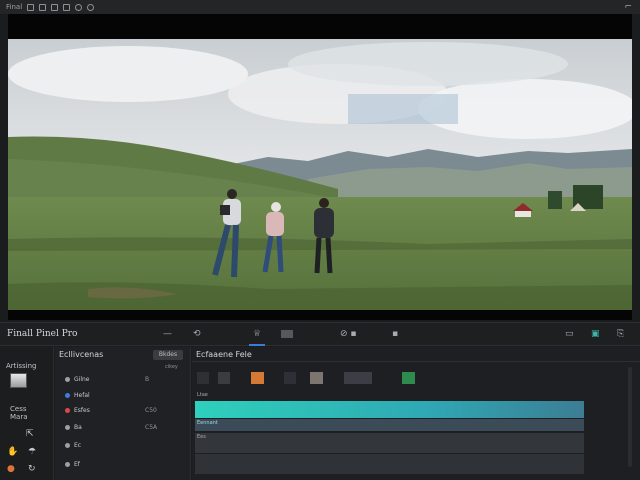 This screenshot has height=480, width=640. What do you see at coordinates (287, 334) in the screenshot?
I see `clip-icon` at bounding box center [287, 334].